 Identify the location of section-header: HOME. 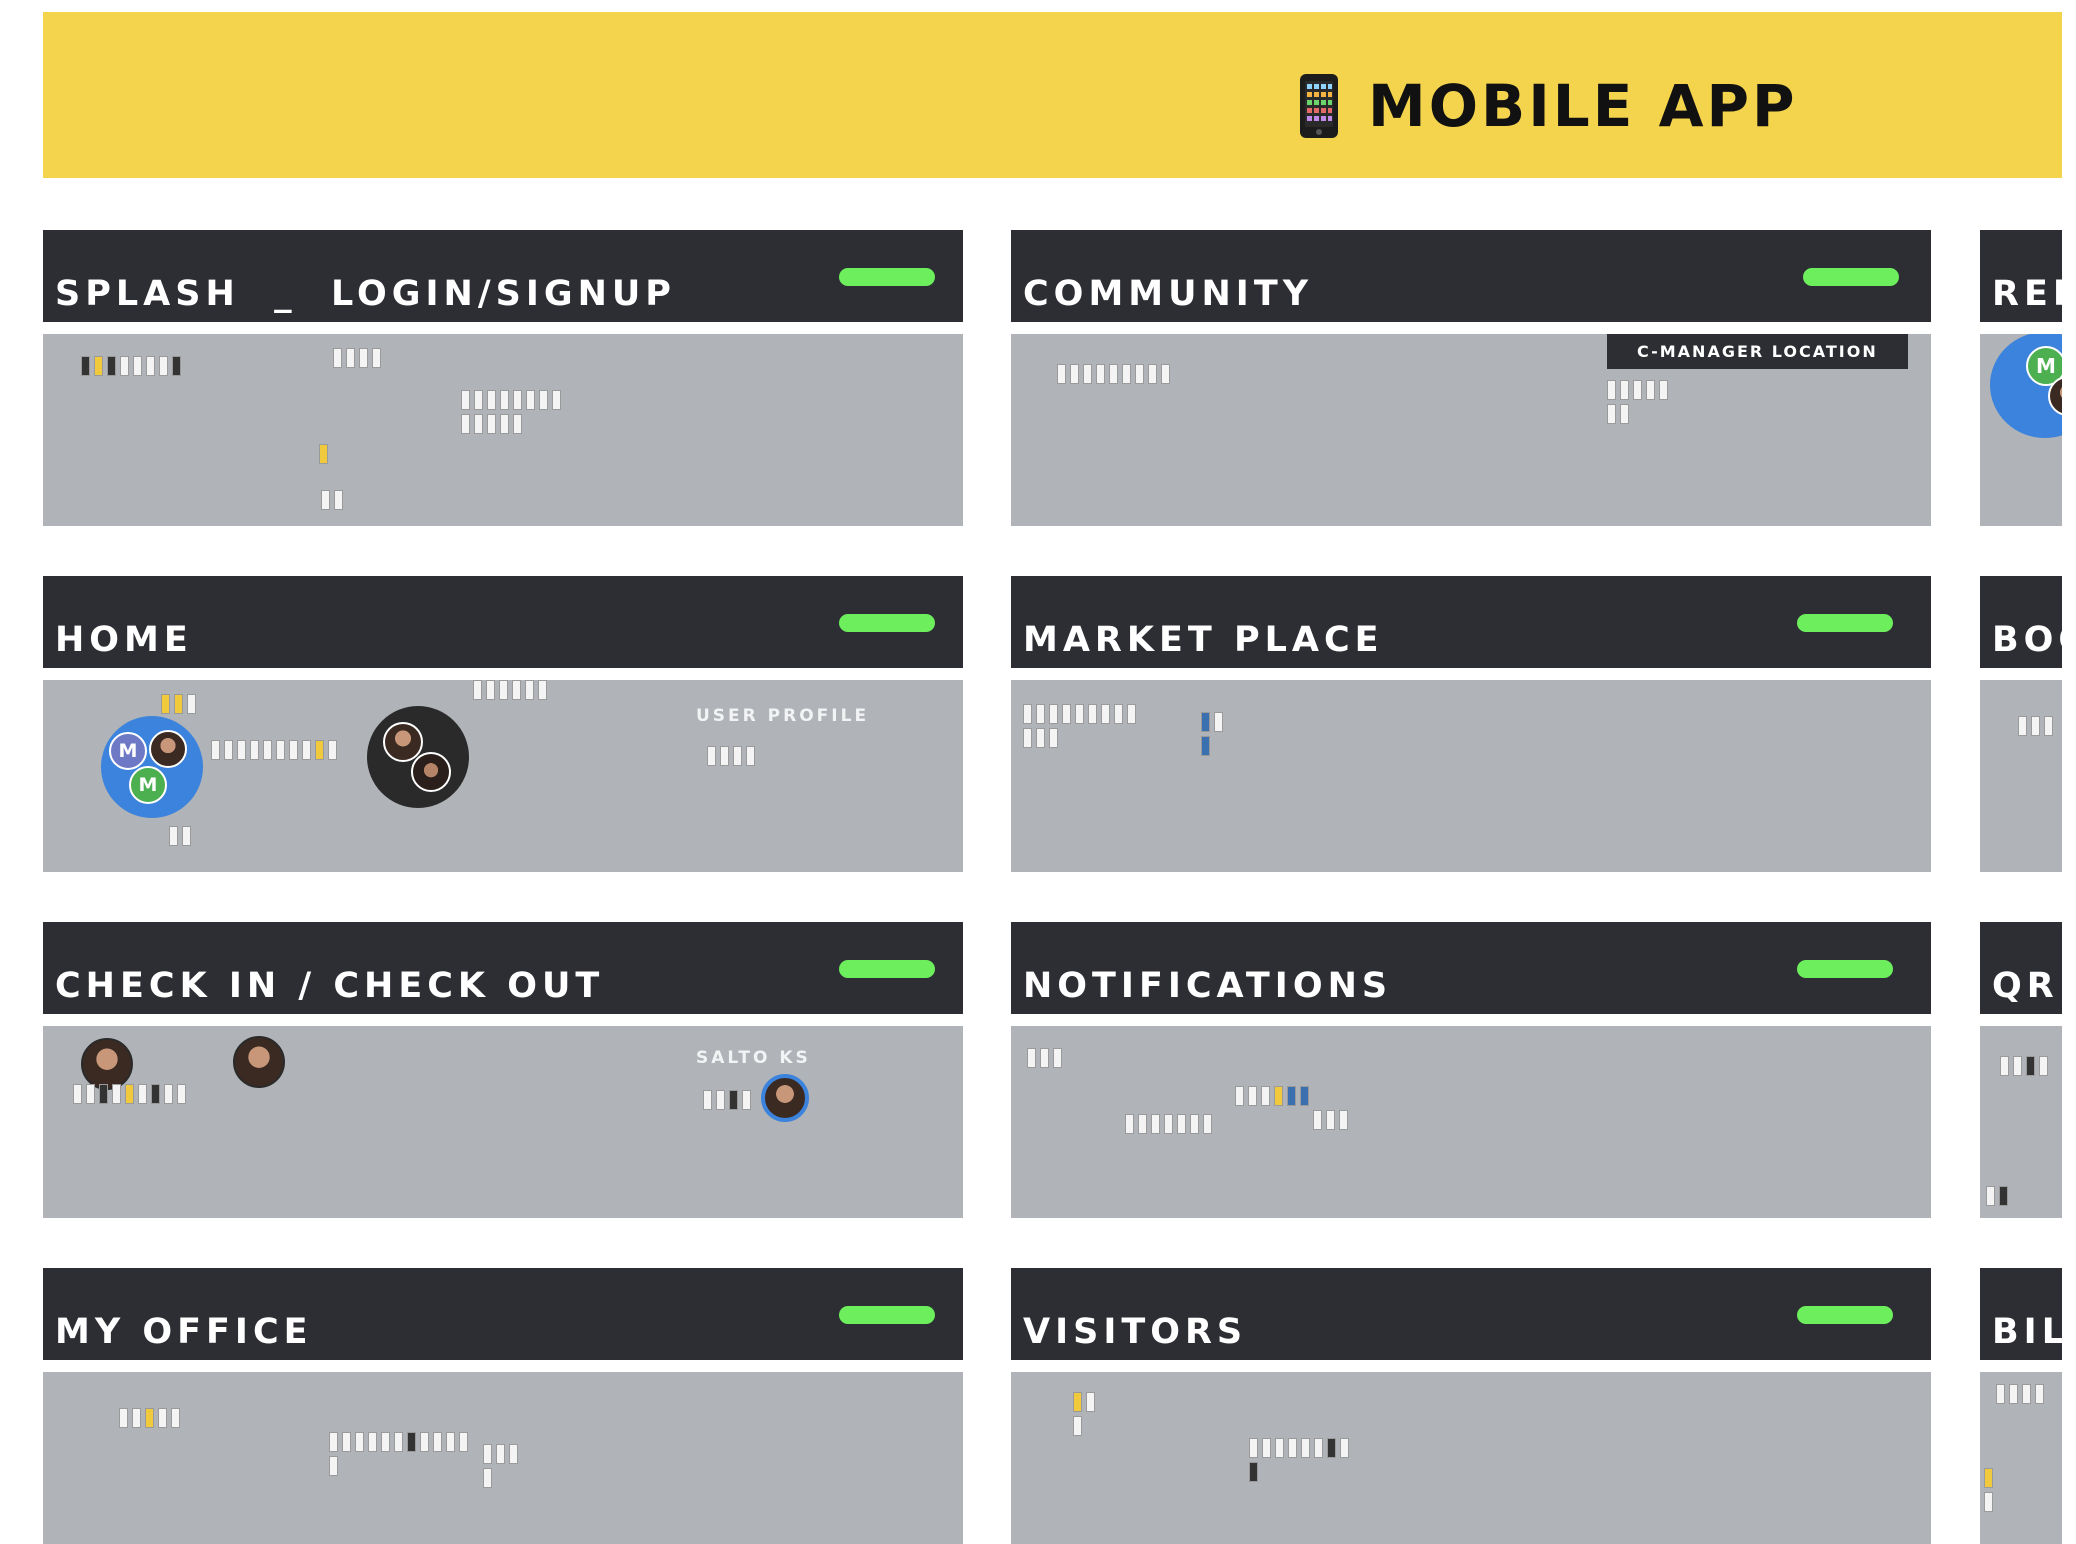
(503, 622).